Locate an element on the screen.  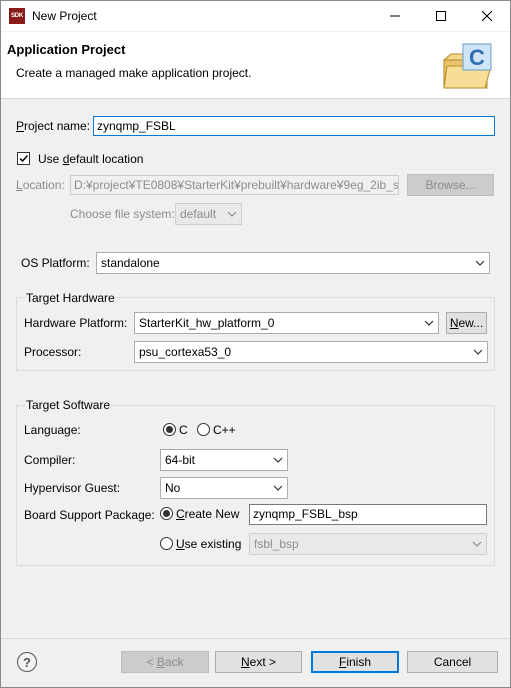
hypervisor-guest-select: No is located at coordinates (224, 488).